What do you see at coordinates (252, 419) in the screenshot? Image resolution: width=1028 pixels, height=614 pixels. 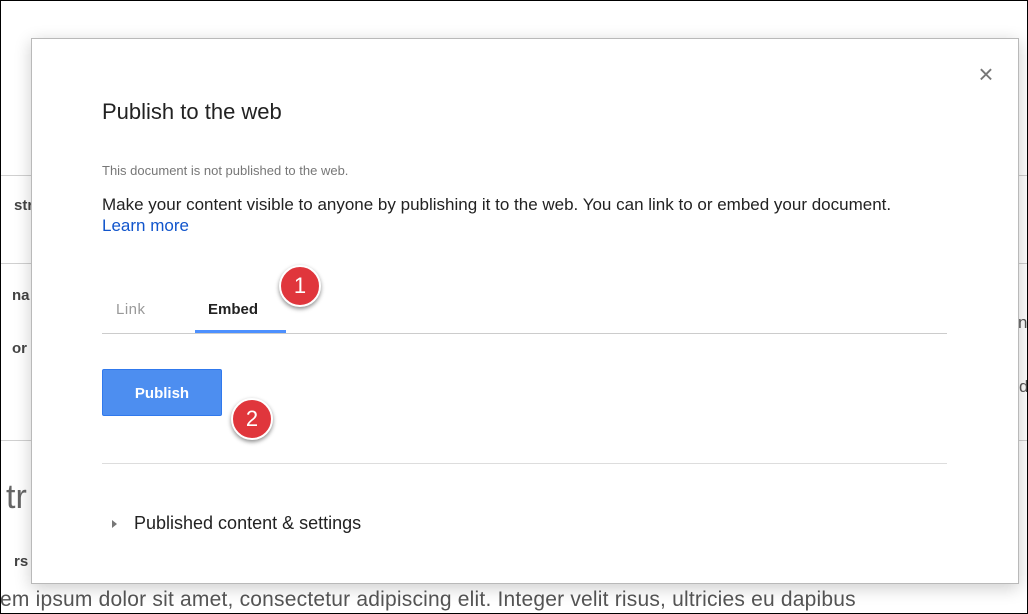 I see `callout-badge-2: 2` at bounding box center [252, 419].